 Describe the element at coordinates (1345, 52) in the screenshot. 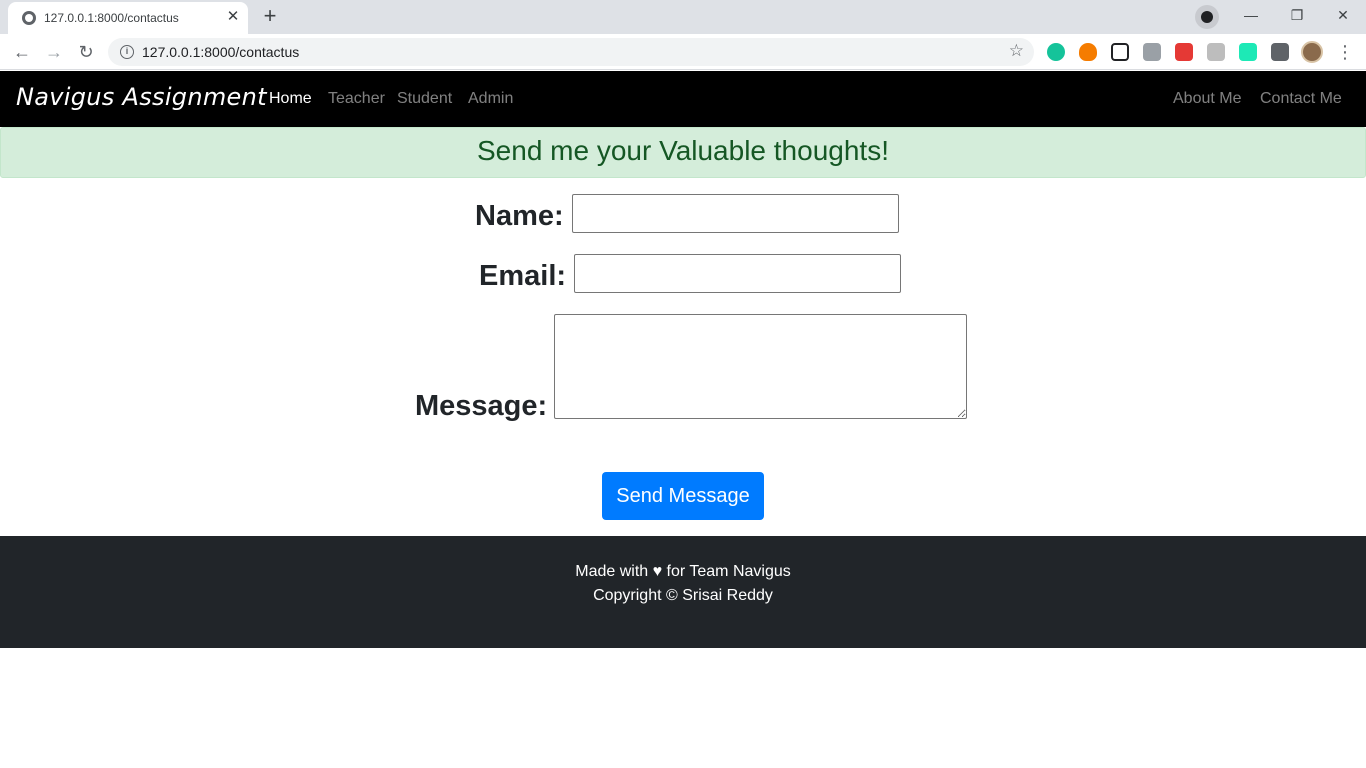

I see `browser-menu-icon: ⋮` at that location.